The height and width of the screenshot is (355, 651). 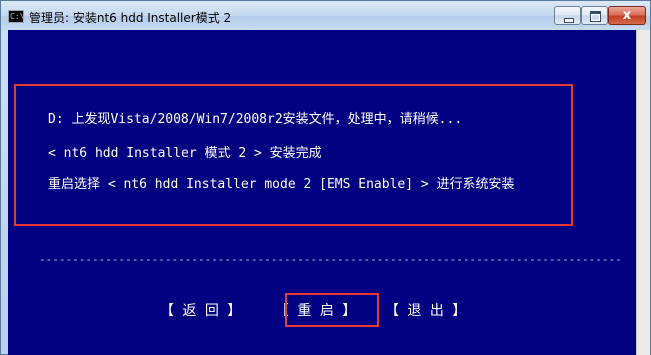 I want to click on maximize-button, so click(x=594, y=15).